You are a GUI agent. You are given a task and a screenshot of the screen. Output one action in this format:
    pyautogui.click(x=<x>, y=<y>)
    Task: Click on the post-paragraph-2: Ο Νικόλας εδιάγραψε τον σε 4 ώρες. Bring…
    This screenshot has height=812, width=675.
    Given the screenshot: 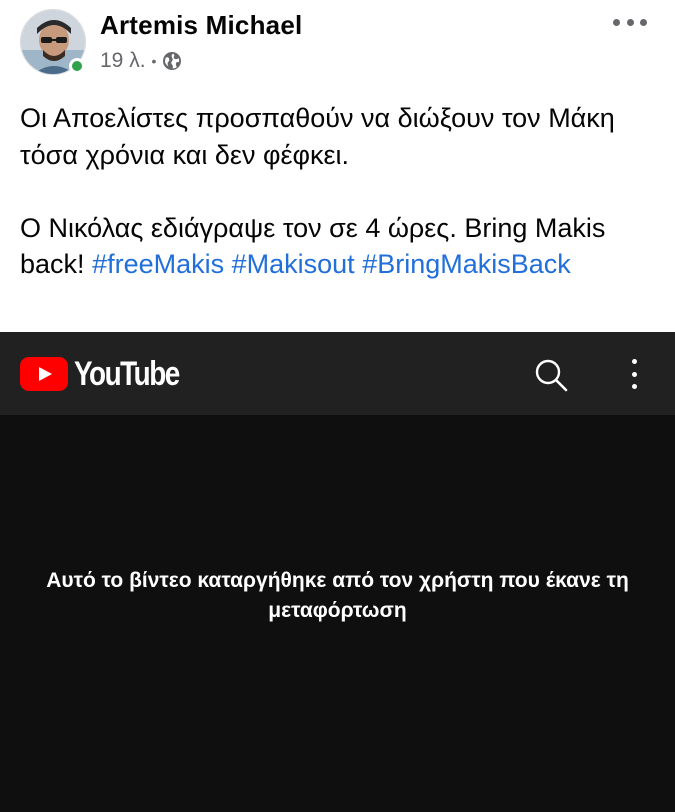 What is the action you would take?
    pyautogui.click(x=340, y=246)
    